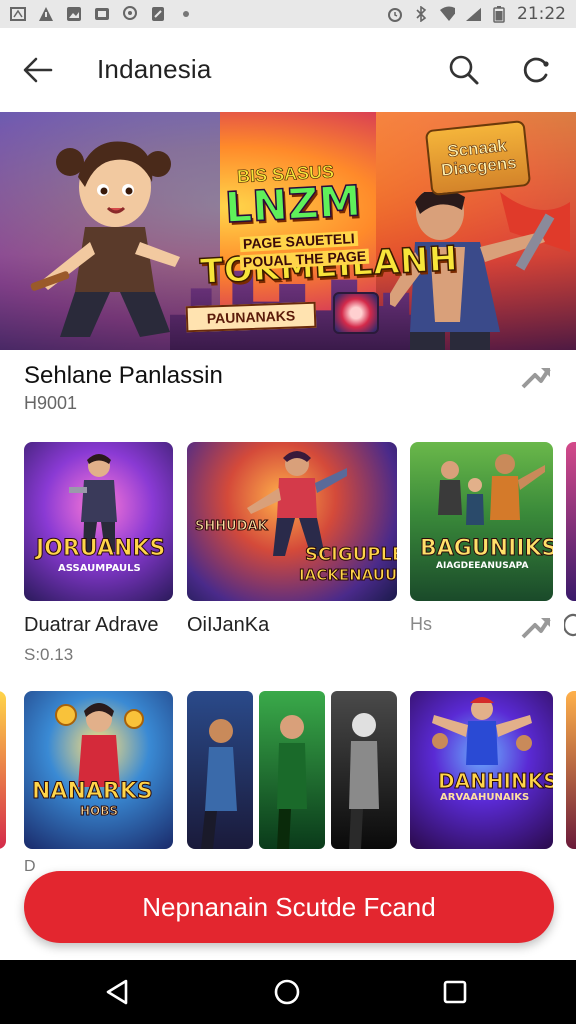 The width and height of the screenshot is (576, 1024). I want to click on location-icon, so click(130, 14).